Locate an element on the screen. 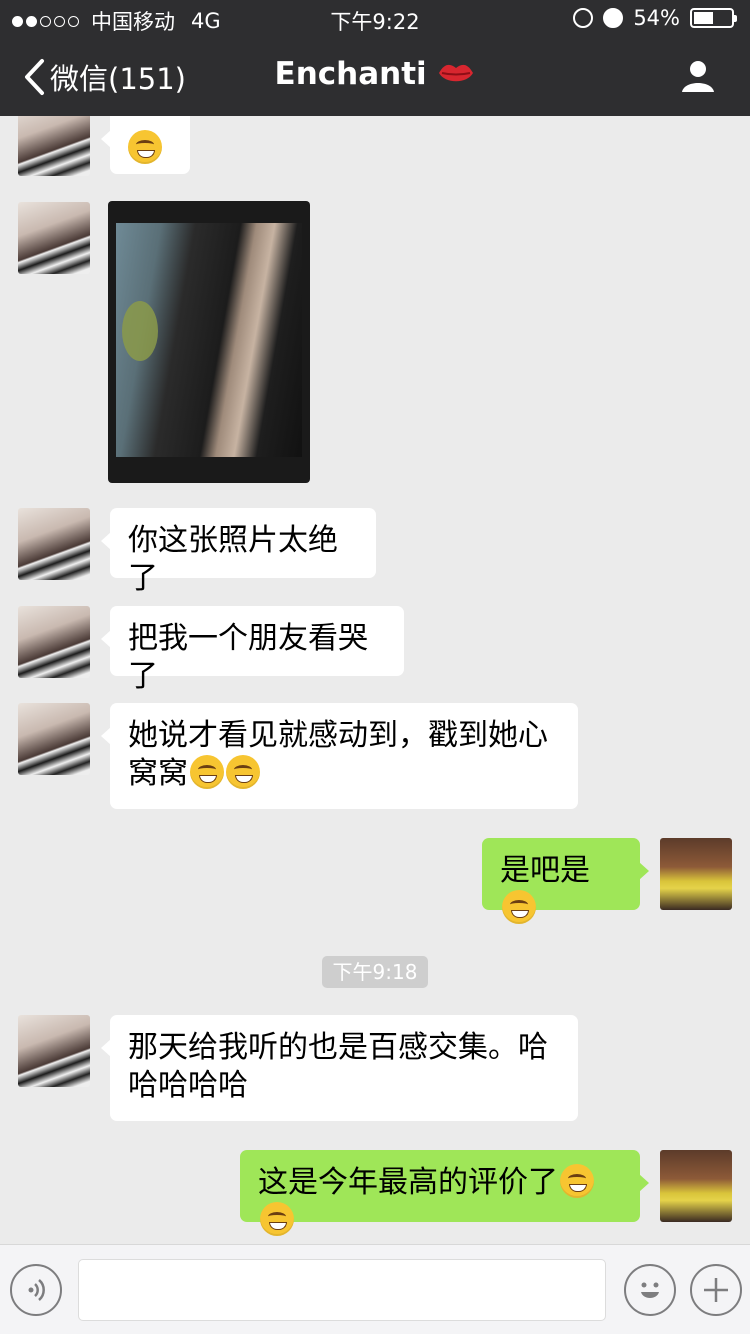  emoji-button is located at coordinates (650, 1290).